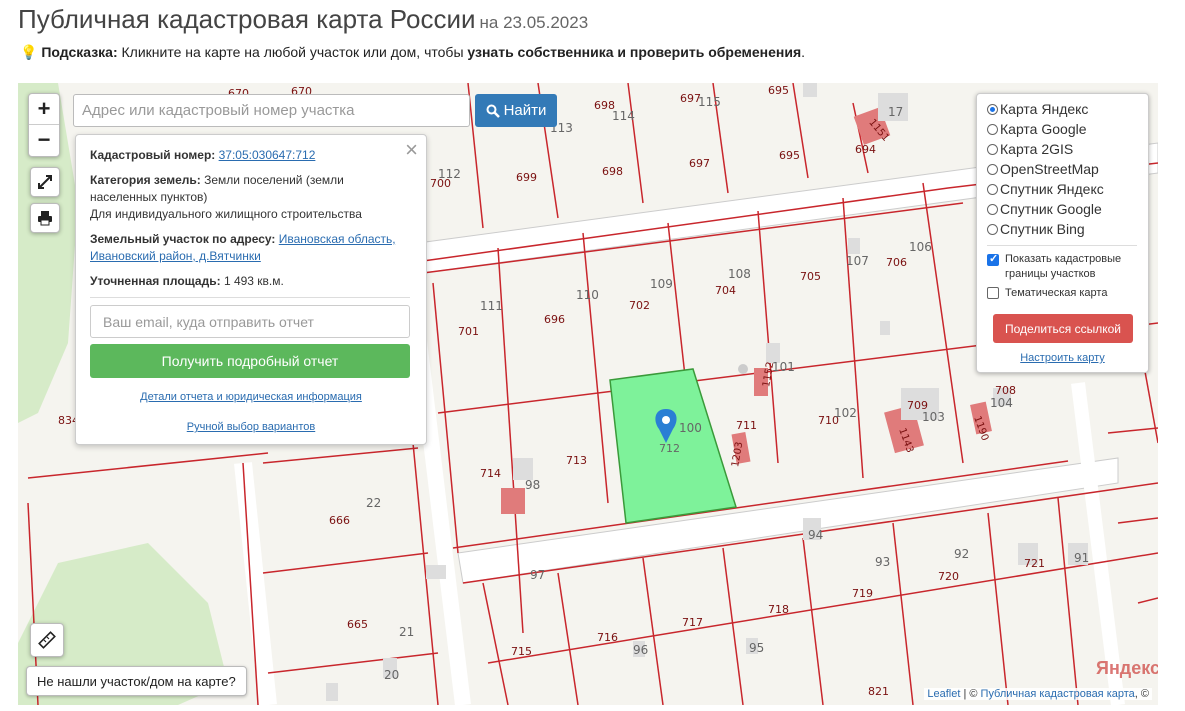 Image resolution: width=1185 pixels, height=711 pixels. I want to click on parcel-label: 714, so click(490, 473).